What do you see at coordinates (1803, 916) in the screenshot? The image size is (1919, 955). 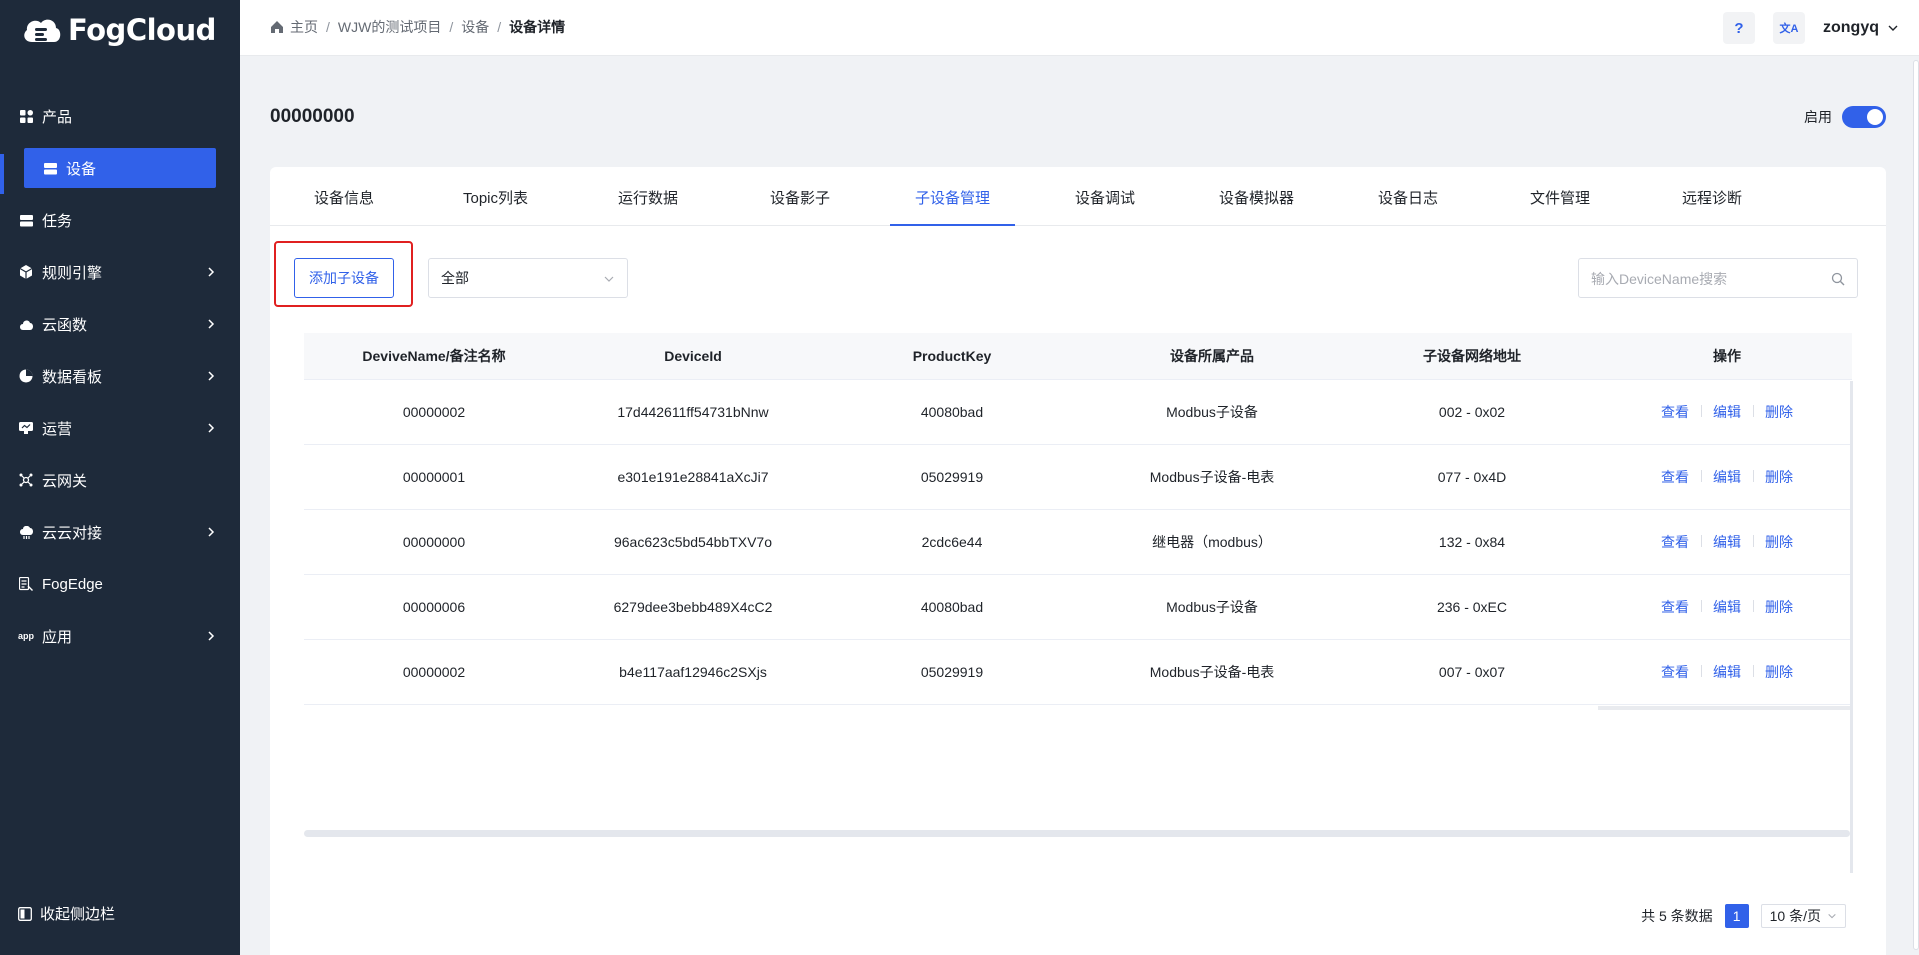 I see `page-size-select: 10 条/页` at bounding box center [1803, 916].